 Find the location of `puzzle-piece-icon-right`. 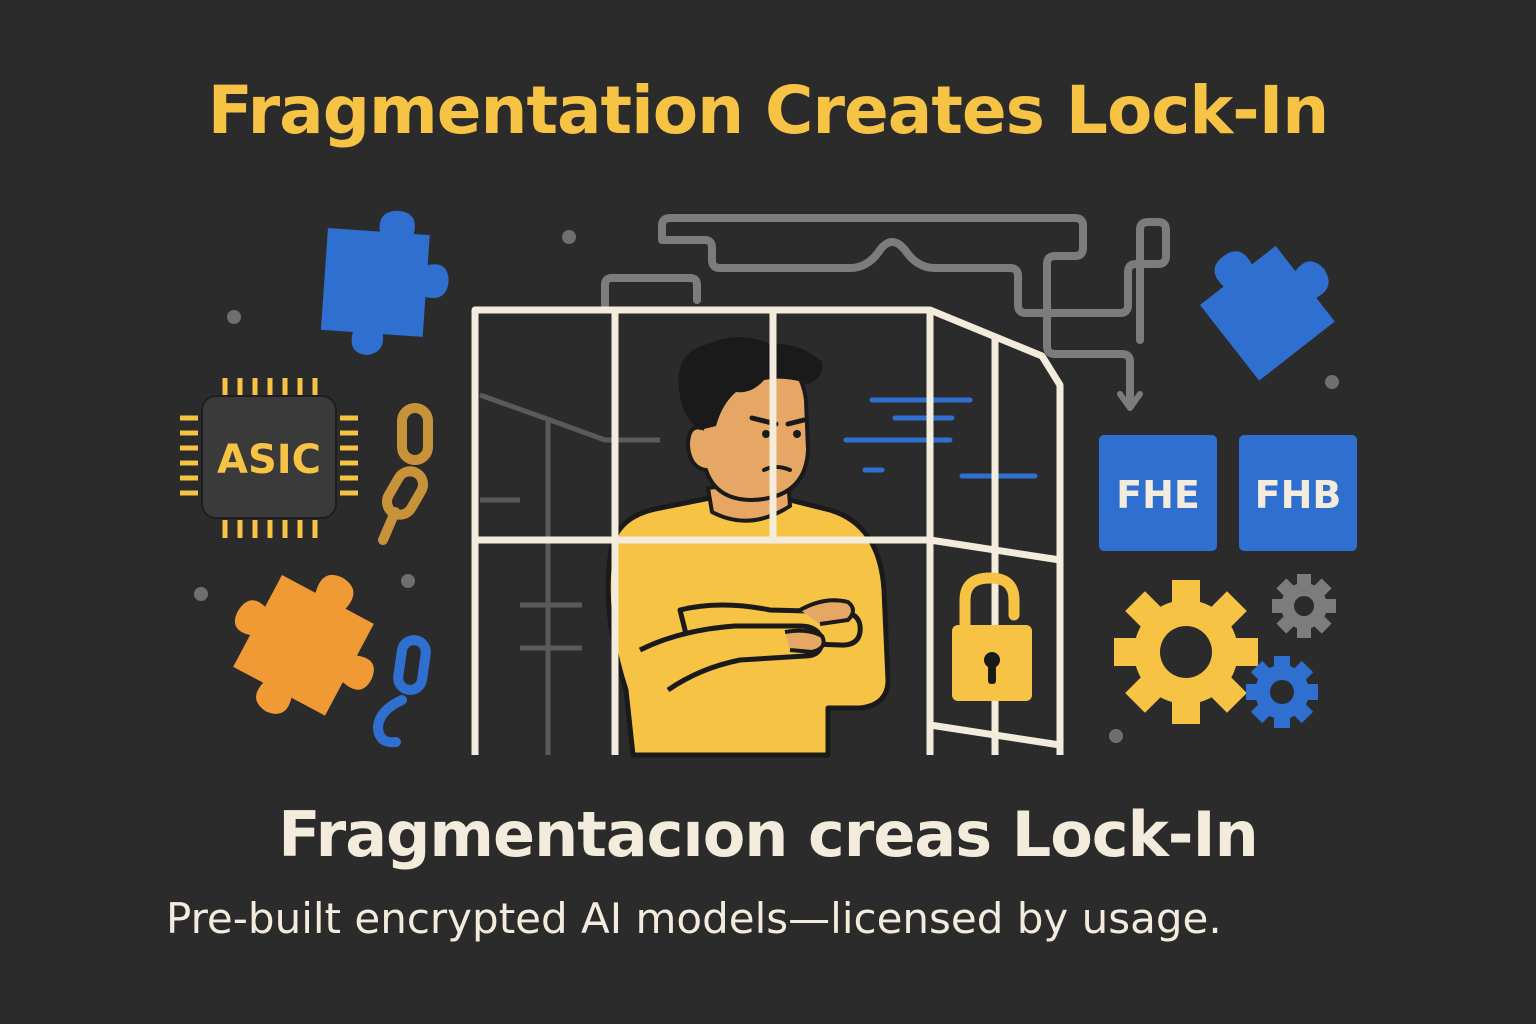

puzzle-piece-icon-right is located at coordinates (1267, 313).